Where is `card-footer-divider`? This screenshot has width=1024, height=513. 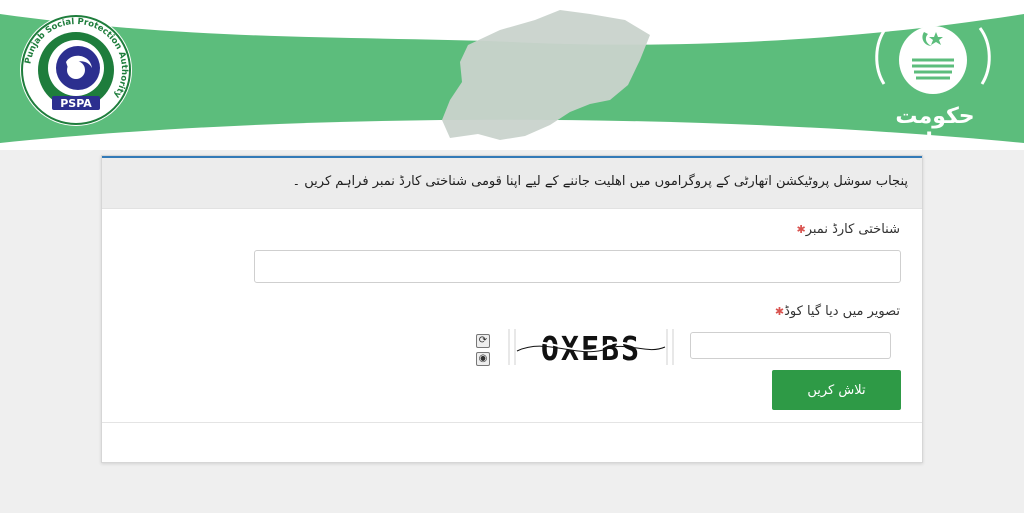
card-footer-divider is located at coordinates (512, 422).